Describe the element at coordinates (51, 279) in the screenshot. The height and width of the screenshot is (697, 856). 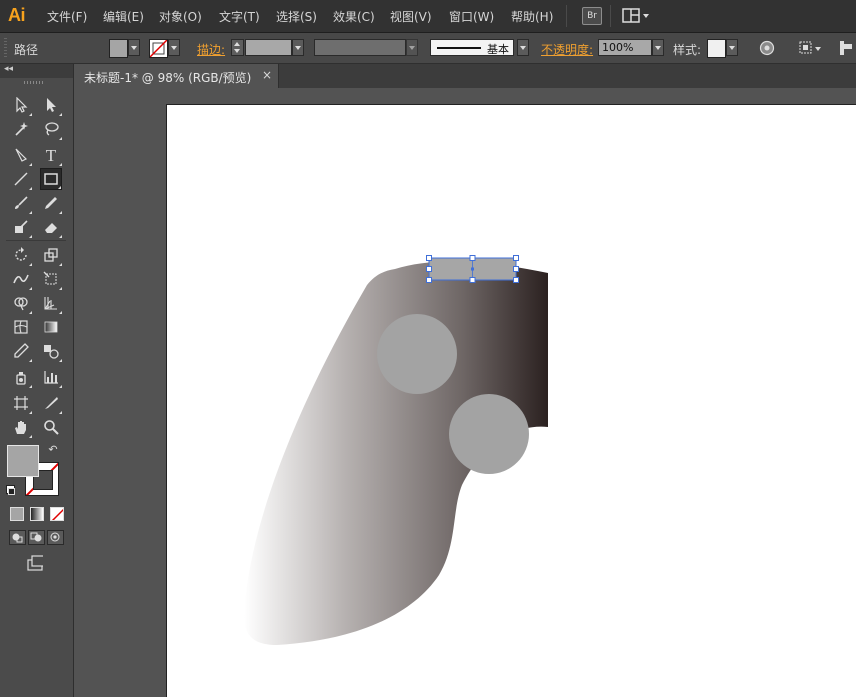
I see `free-transform-tool` at that location.